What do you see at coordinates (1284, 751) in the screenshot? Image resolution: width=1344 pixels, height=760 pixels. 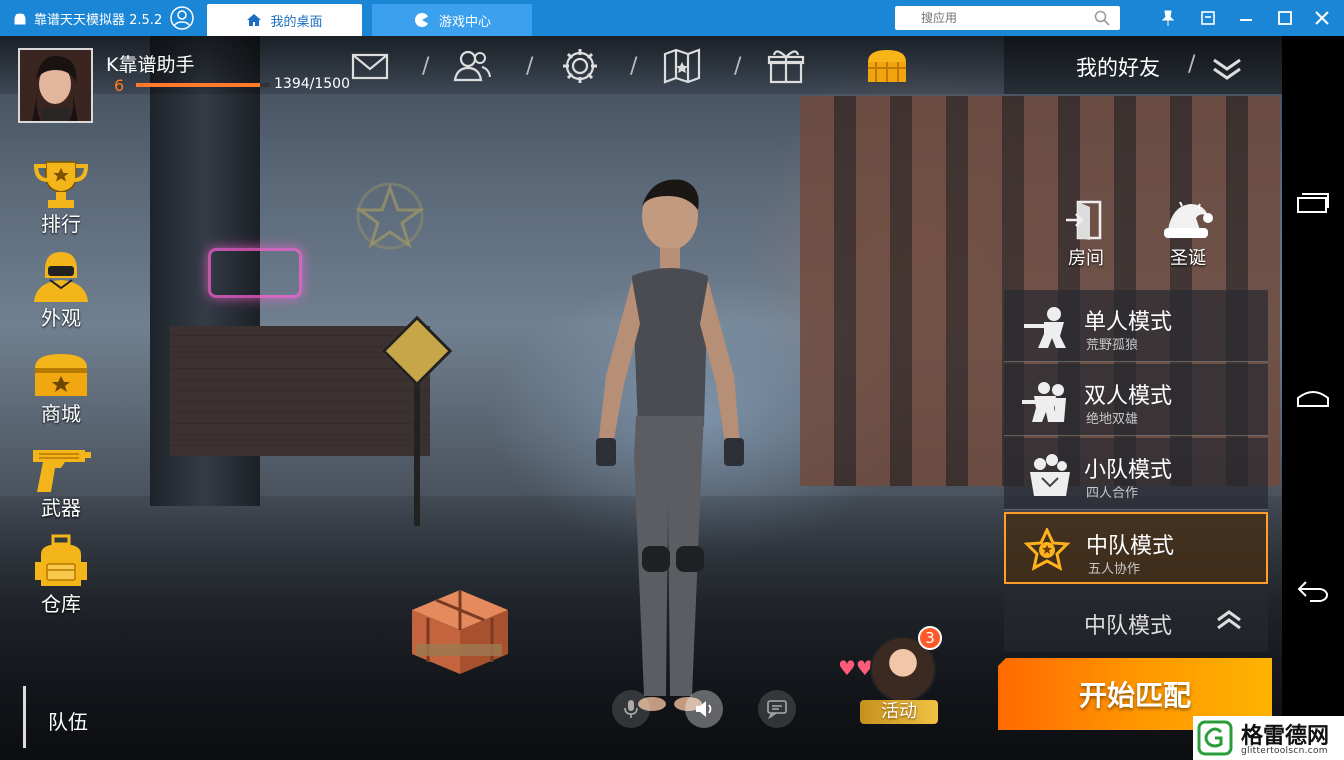 I see `watermark-url: glittertoolscn.com` at bounding box center [1284, 751].